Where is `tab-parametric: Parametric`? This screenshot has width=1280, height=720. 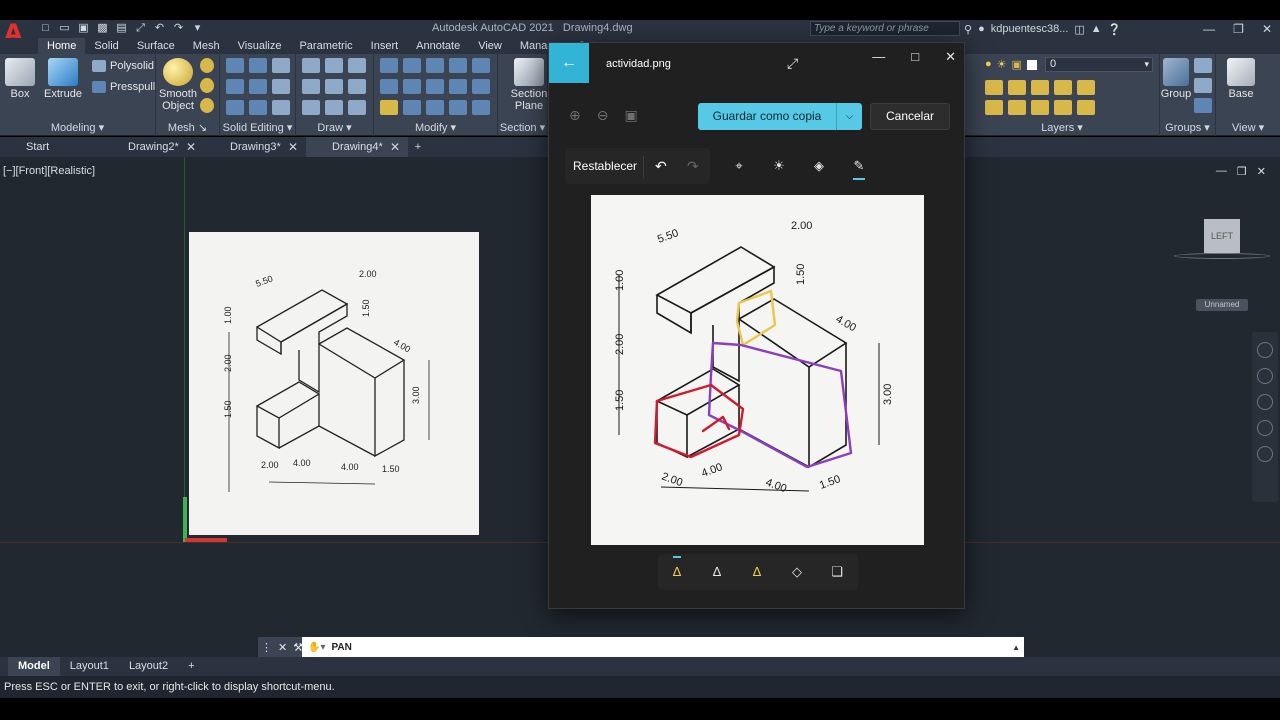 tab-parametric: Parametric is located at coordinates (325, 46).